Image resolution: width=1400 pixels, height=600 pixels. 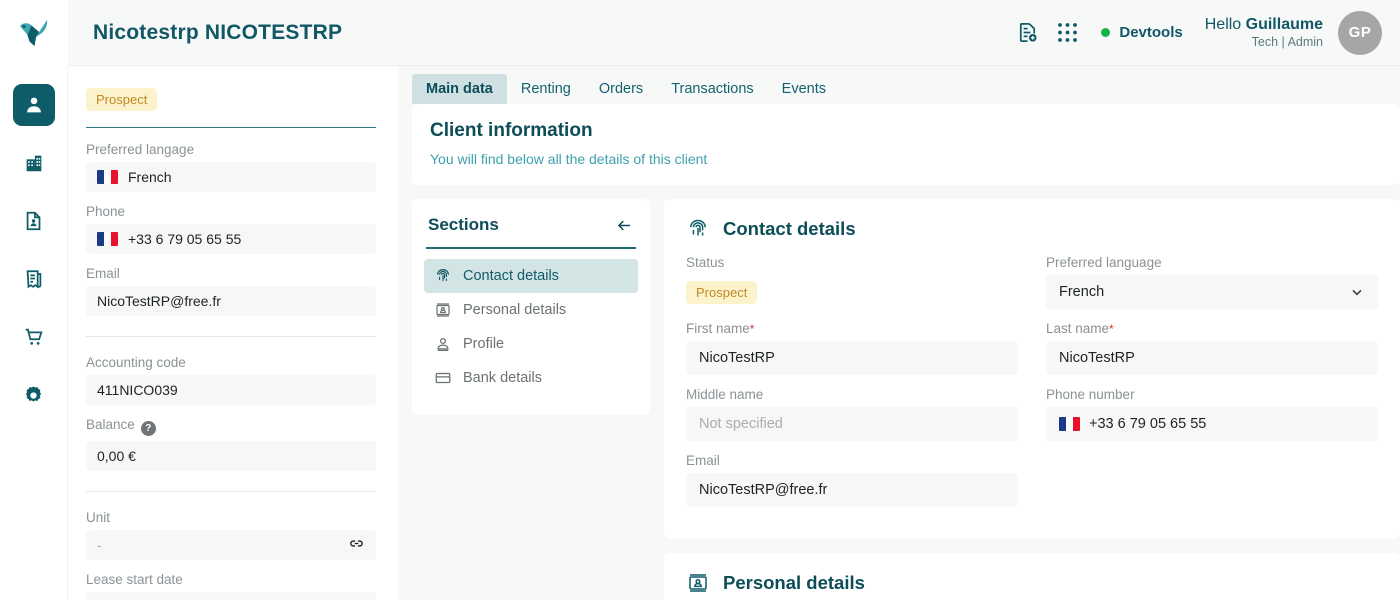 I want to click on chevron-down-icon, so click(x=1357, y=292).